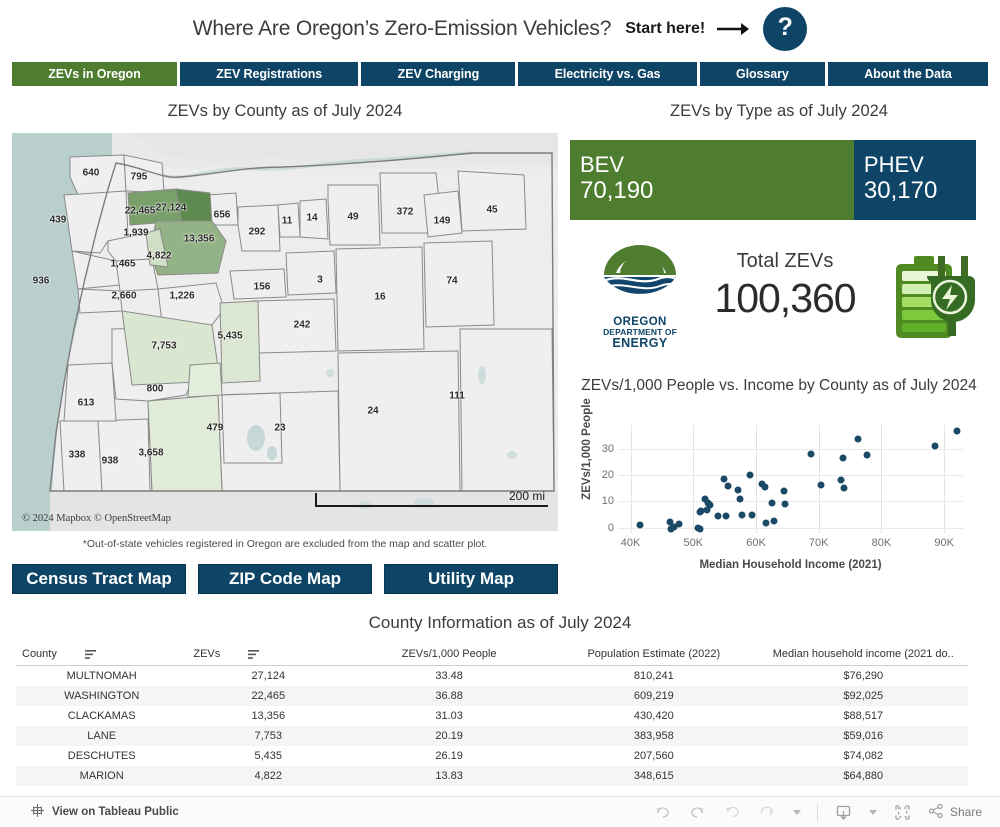 The height and width of the screenshot is (827, 1000). I want to click on download-icon, so click(843, 812).